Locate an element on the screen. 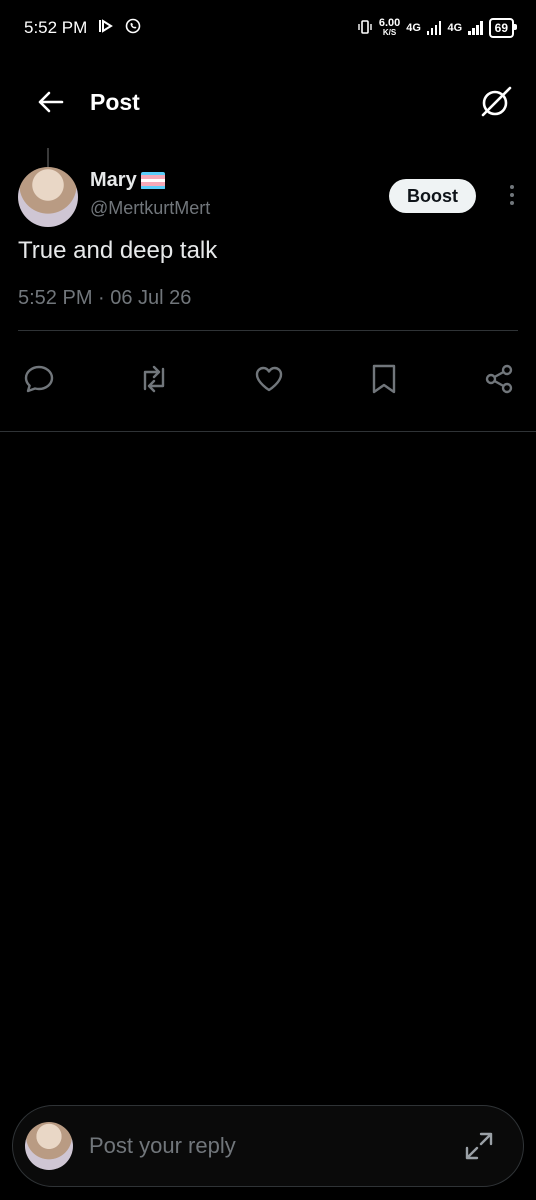  transgender-flag-icon is located at coordinates (152, 180).